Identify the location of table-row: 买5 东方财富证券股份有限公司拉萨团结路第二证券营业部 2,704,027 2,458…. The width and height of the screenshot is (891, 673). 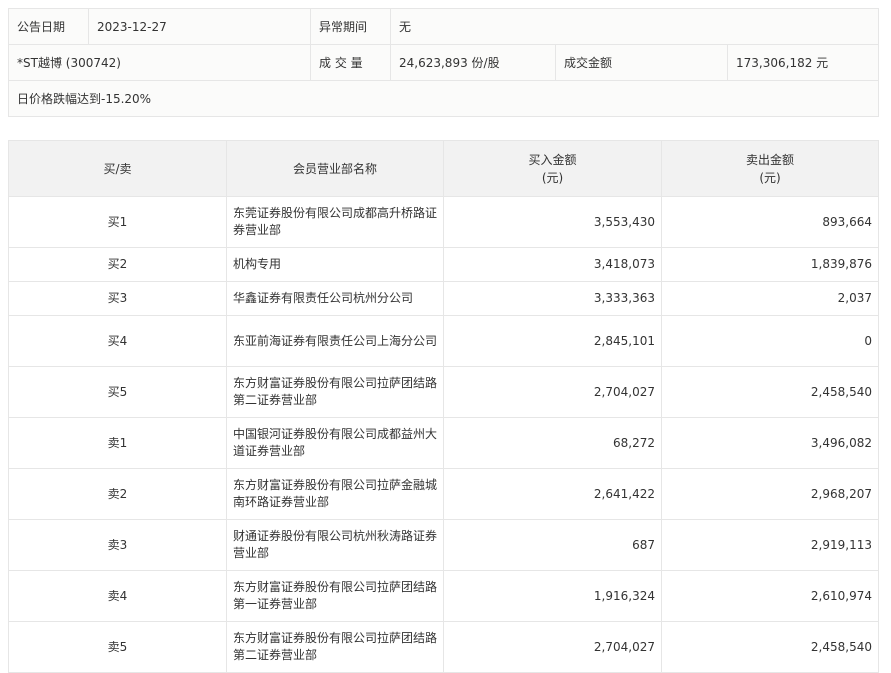
(443, 392).